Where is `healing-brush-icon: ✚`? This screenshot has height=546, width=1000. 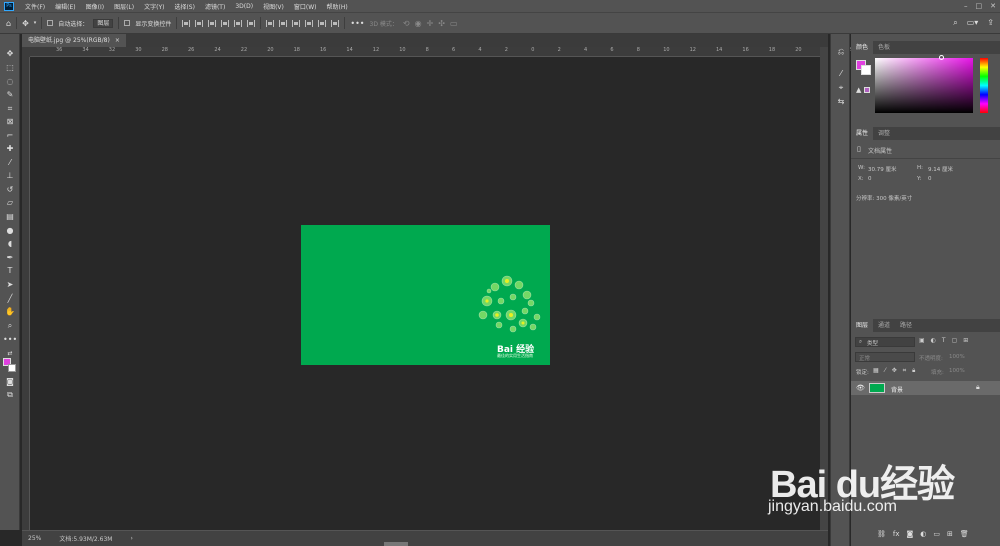
healing-brush-icon: ✚ is located at coordinates (10, 149).